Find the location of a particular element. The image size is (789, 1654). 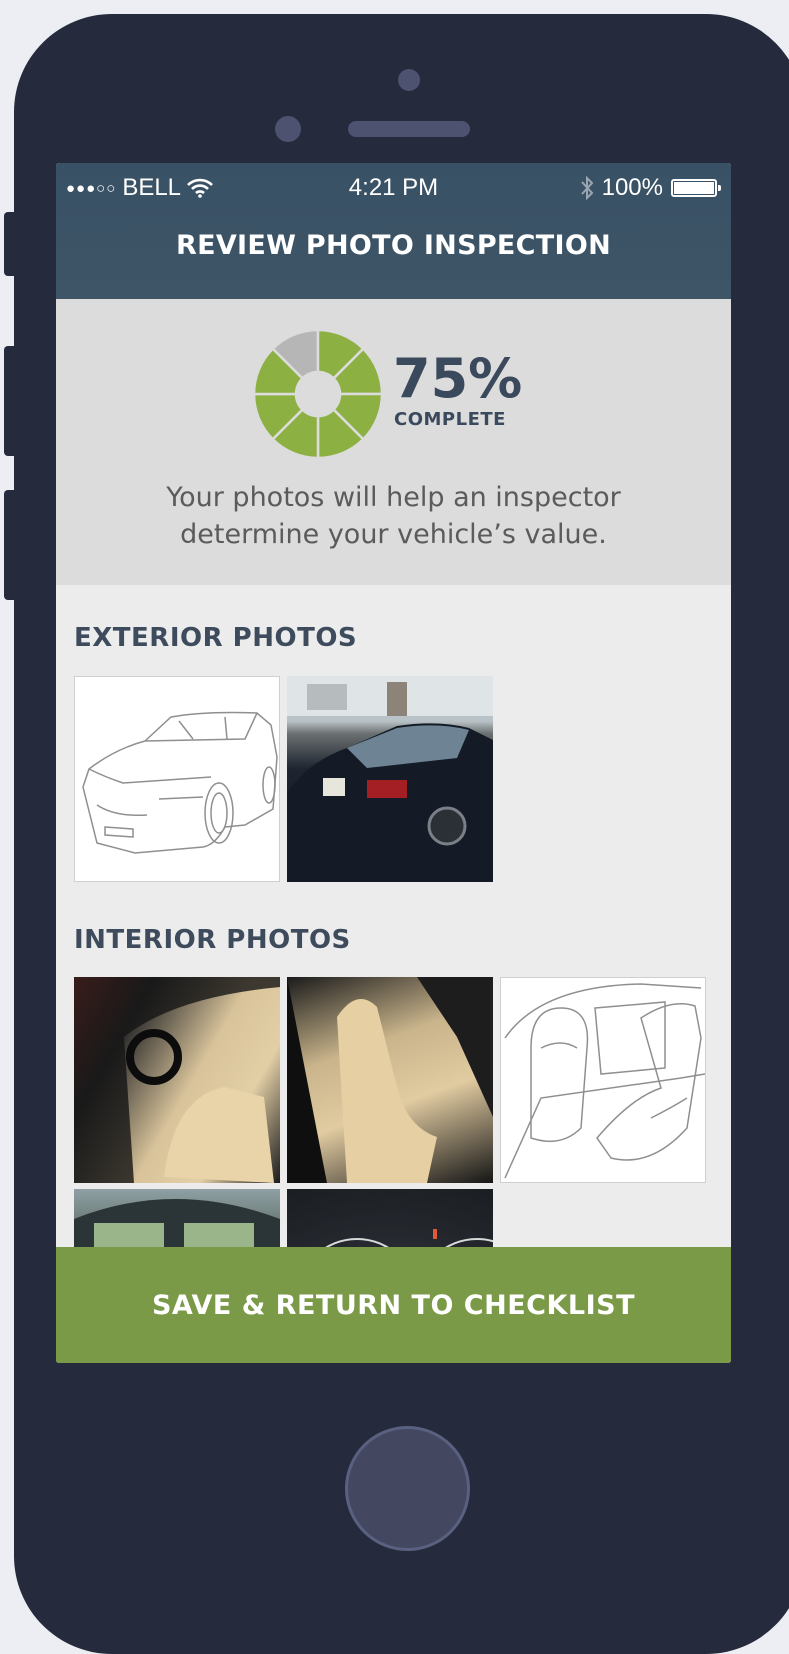

volume-up-button is located at coordinates (10, 401).